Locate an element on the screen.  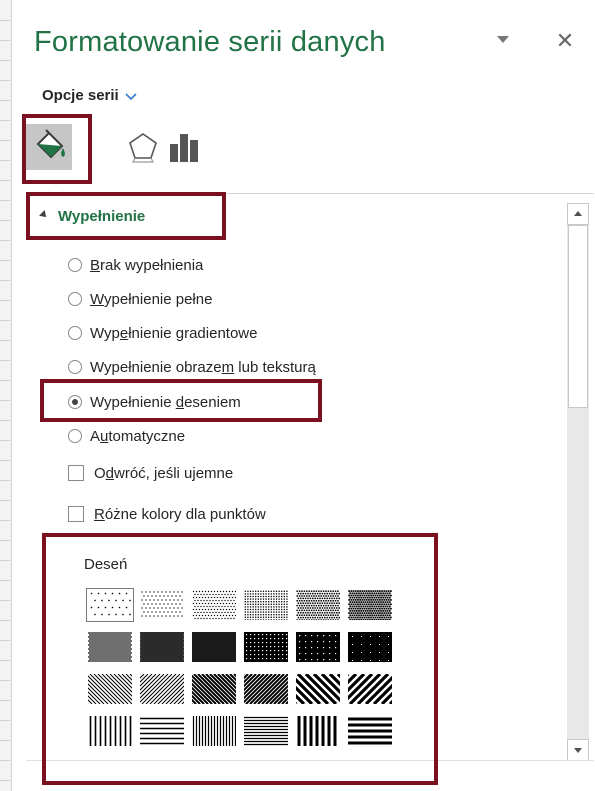
scroll-down-button is located at coordinates (578, 750).